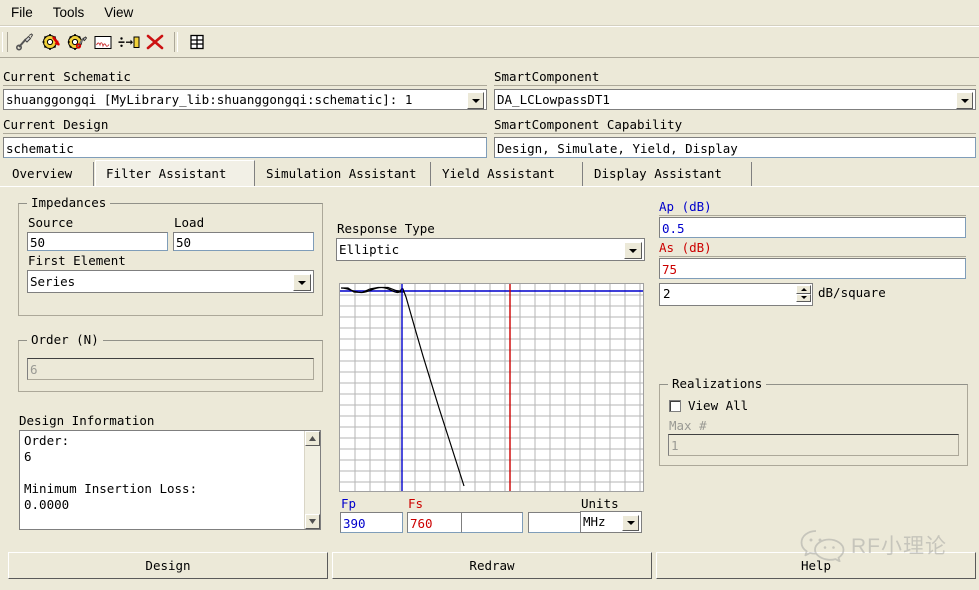  I want to click on table-icon, so click(197, 42).